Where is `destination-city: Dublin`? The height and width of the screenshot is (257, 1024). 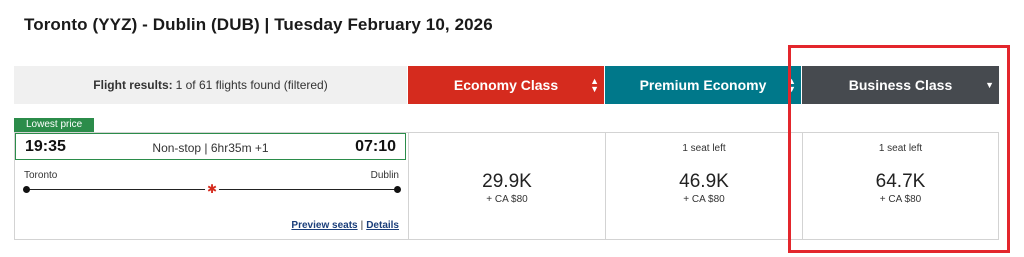
destination-city: Dublin is located at coordinates (384, 175).